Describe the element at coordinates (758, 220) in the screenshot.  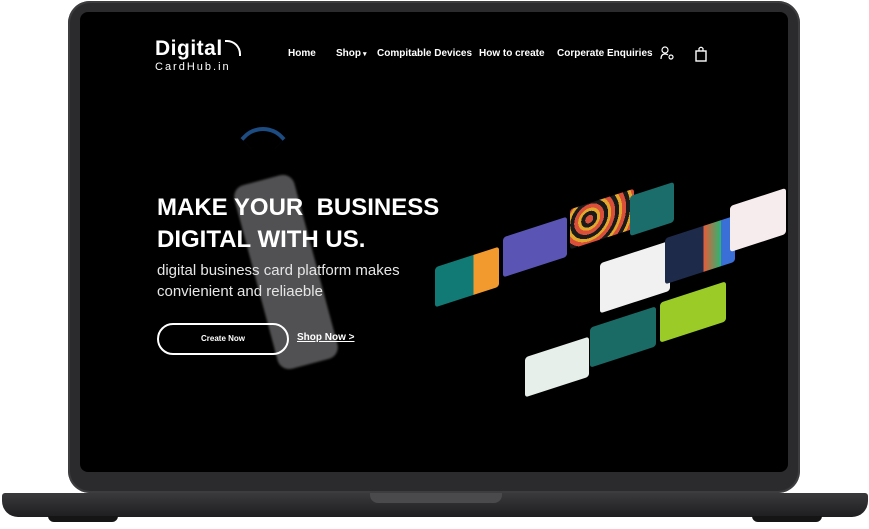
I see `card-pink-eye` at that location.